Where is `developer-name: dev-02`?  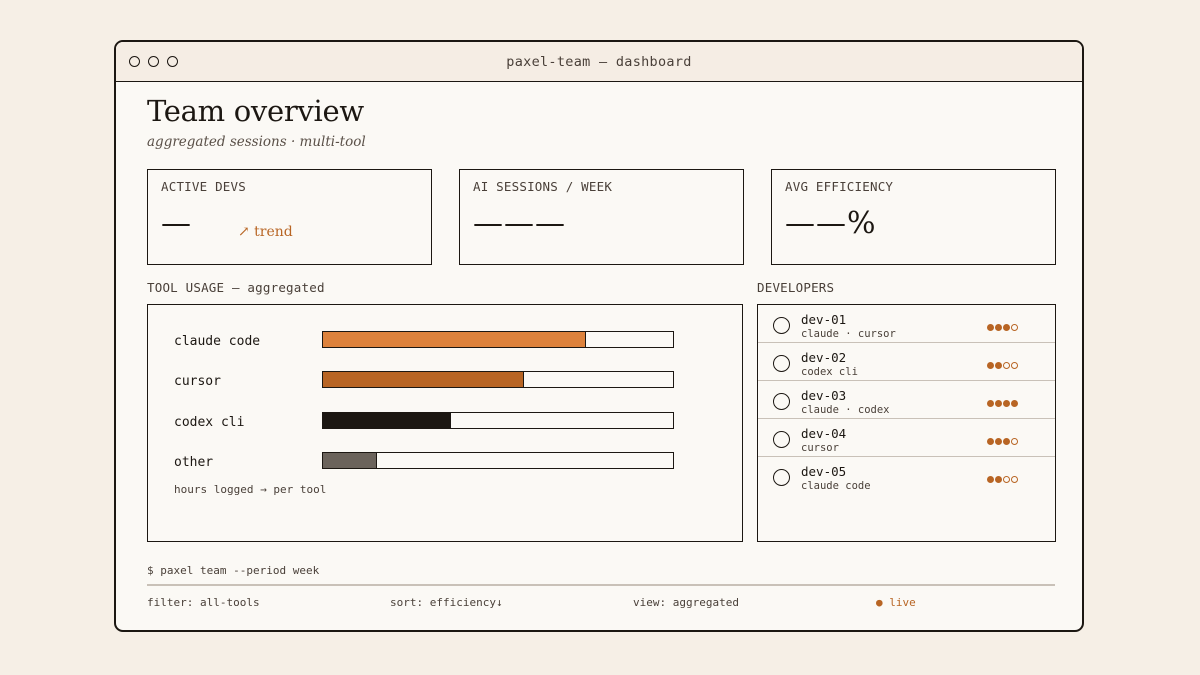
developer-name: dev-02 is located at coordinates (824, 357).